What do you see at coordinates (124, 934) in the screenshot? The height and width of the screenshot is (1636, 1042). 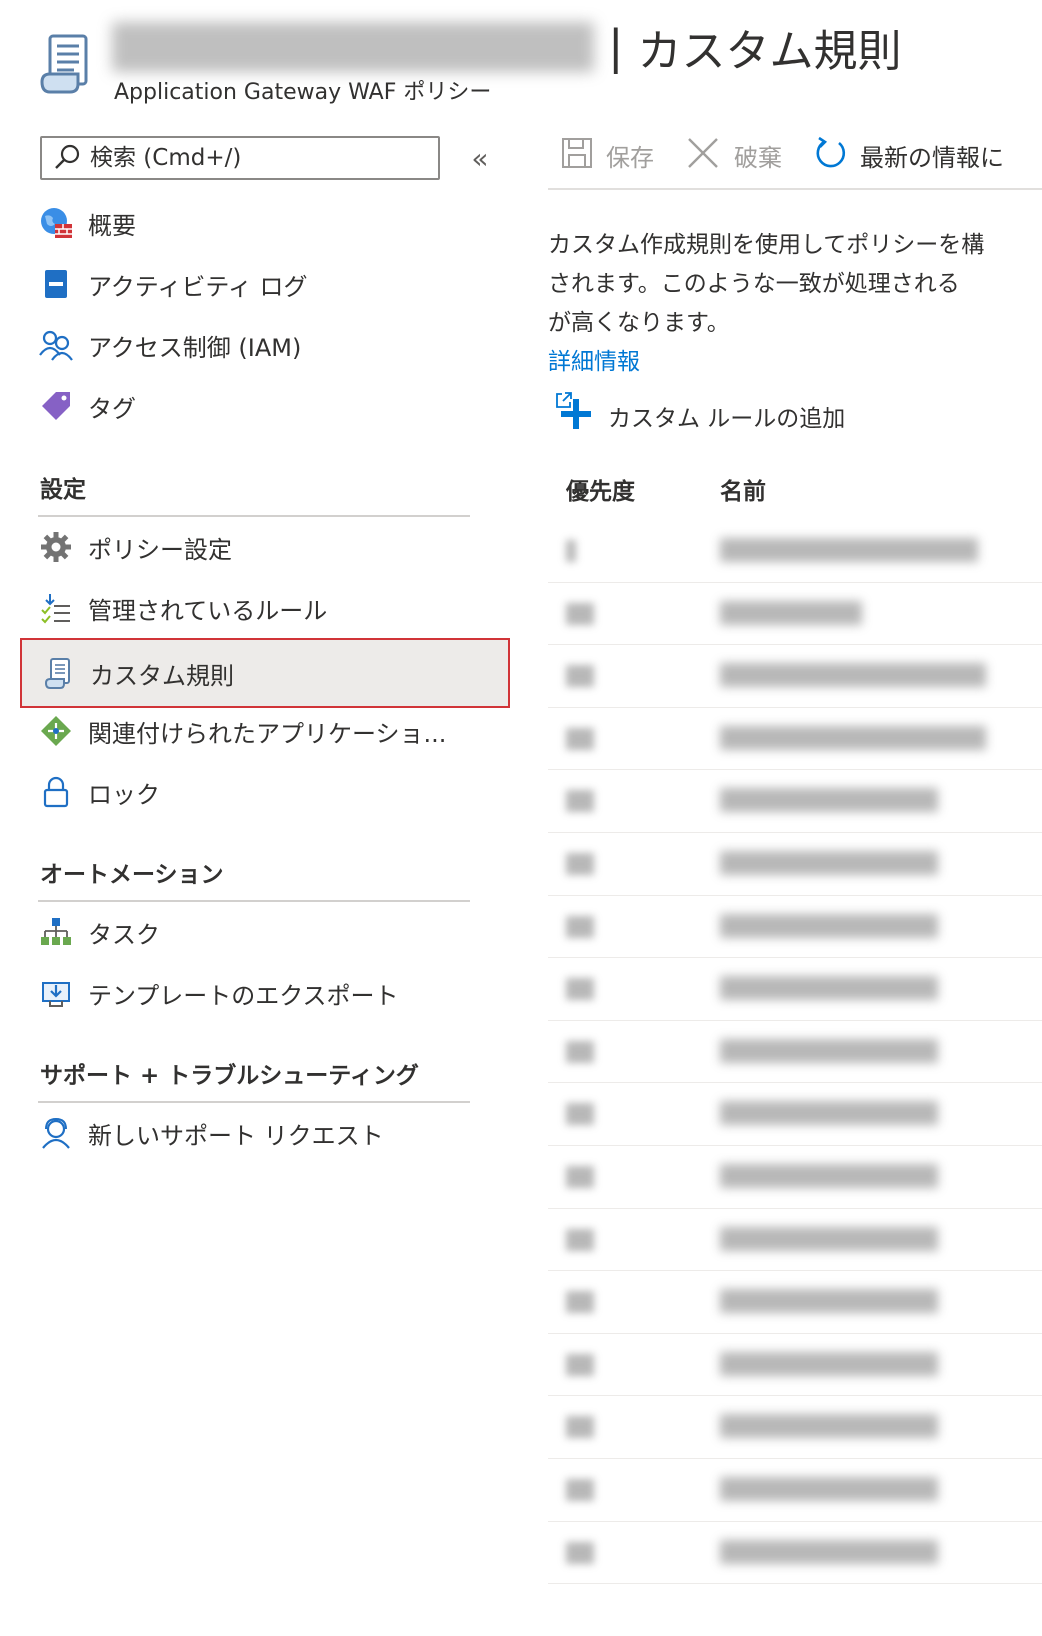 I see `sidebar-item-label: タスク` at bounding box center [124, 934].